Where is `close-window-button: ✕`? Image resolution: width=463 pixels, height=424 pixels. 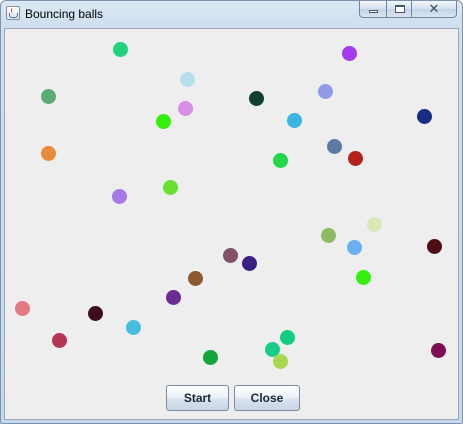 close-window-button: ✕ is located at coordinates (434, 9).